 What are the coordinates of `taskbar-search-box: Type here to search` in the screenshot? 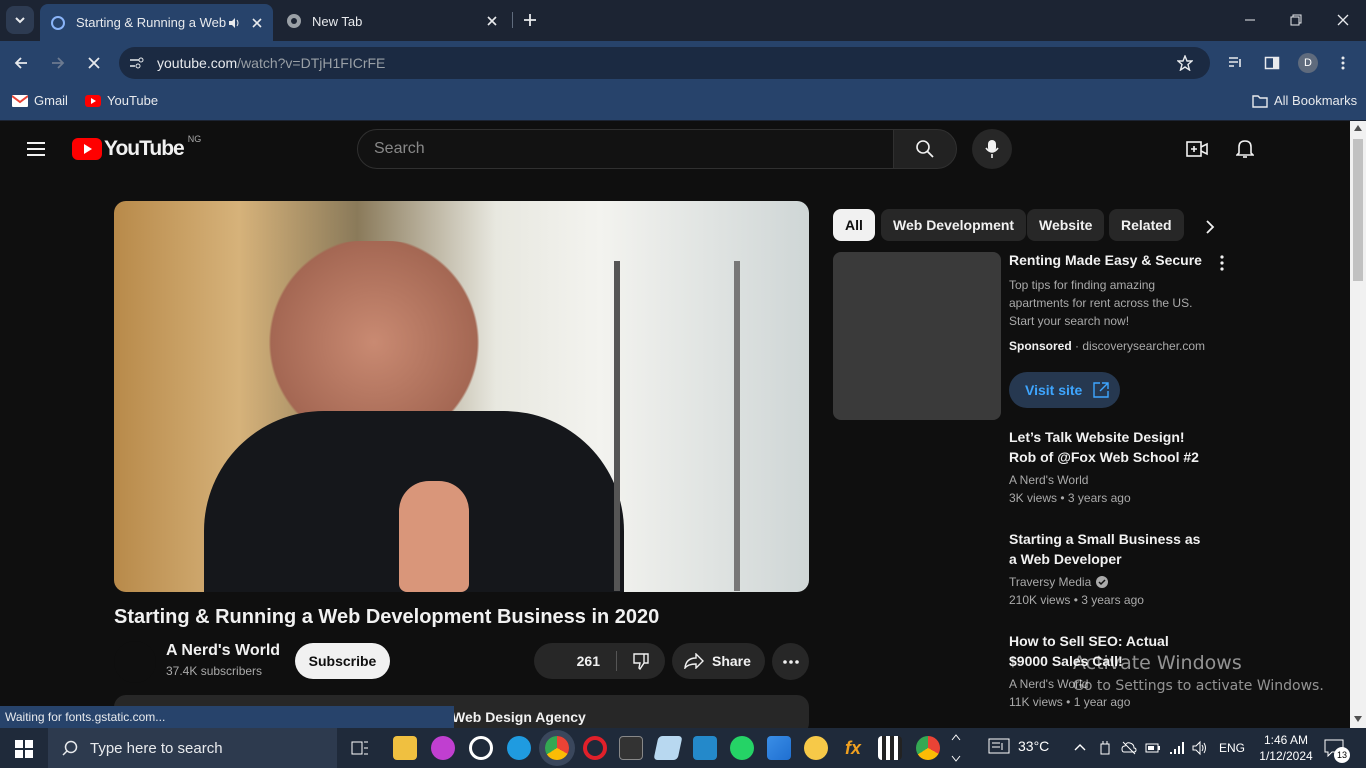 It's located at (192, 748).